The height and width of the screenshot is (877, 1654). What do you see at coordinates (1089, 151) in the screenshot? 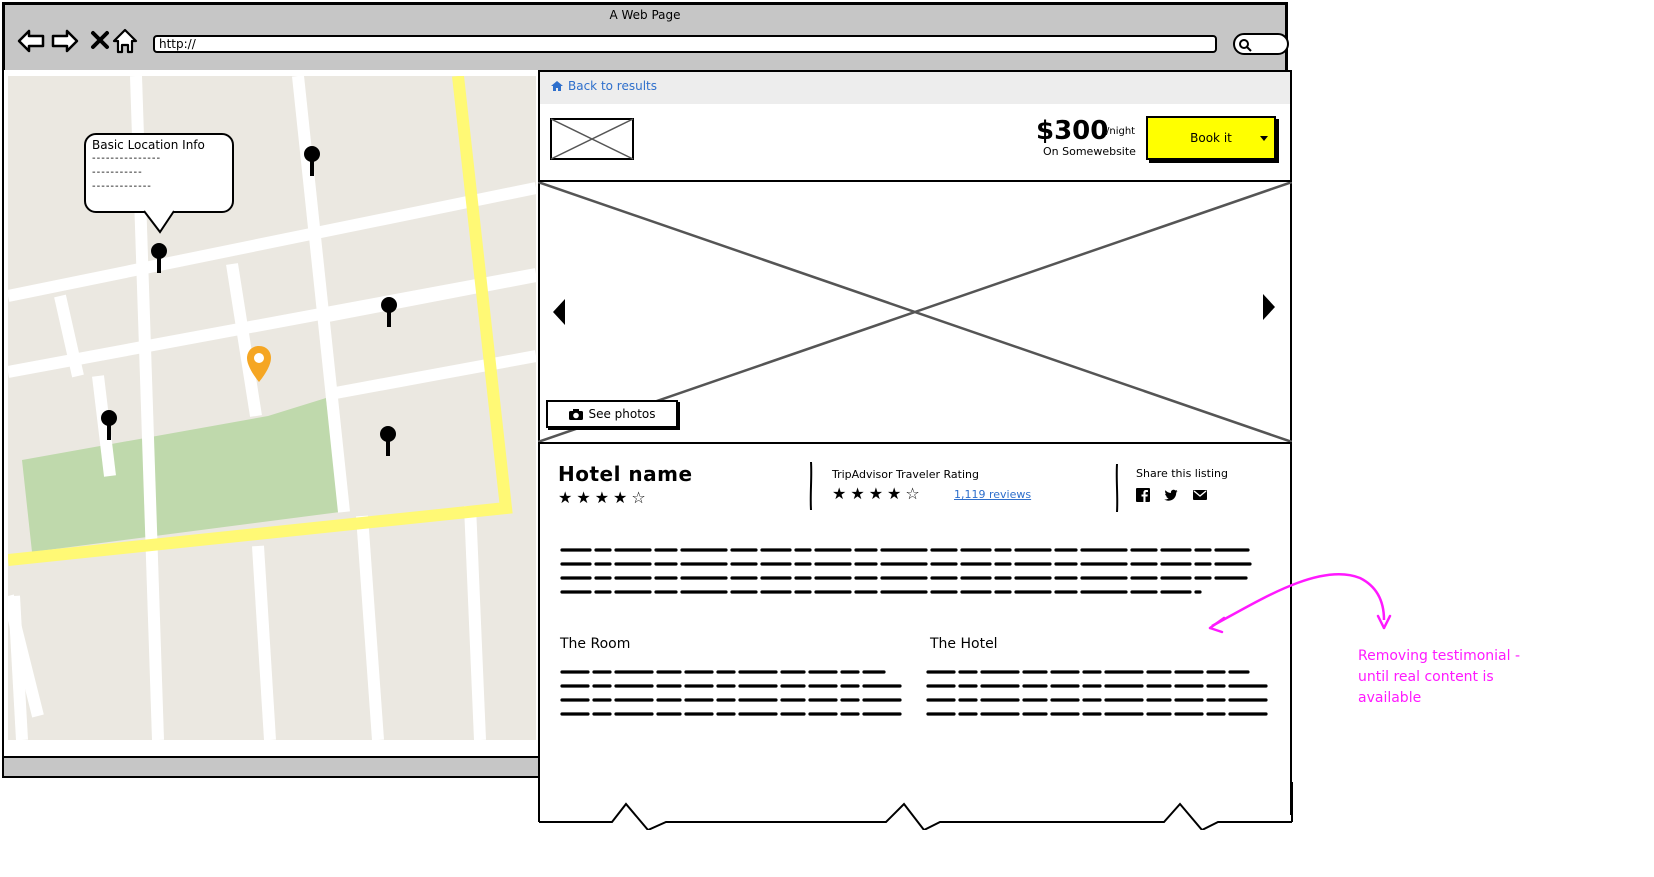
I see `price-source: On Somewebsite` at bounding box center [1089, 151].